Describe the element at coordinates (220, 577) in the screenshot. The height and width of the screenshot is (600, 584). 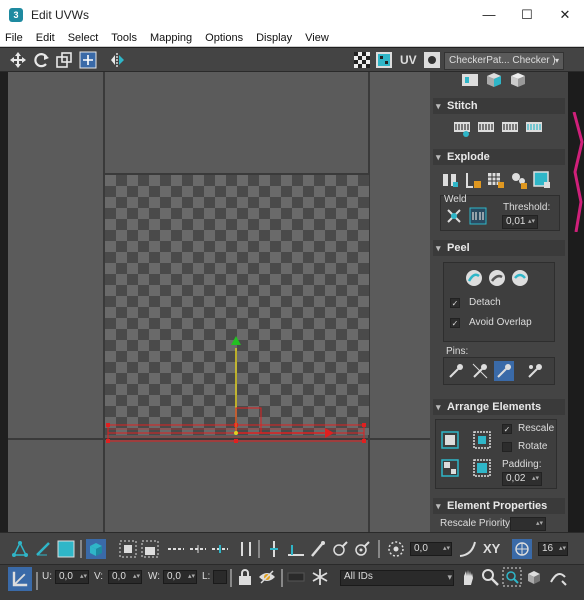
I see `l-field` at that location.